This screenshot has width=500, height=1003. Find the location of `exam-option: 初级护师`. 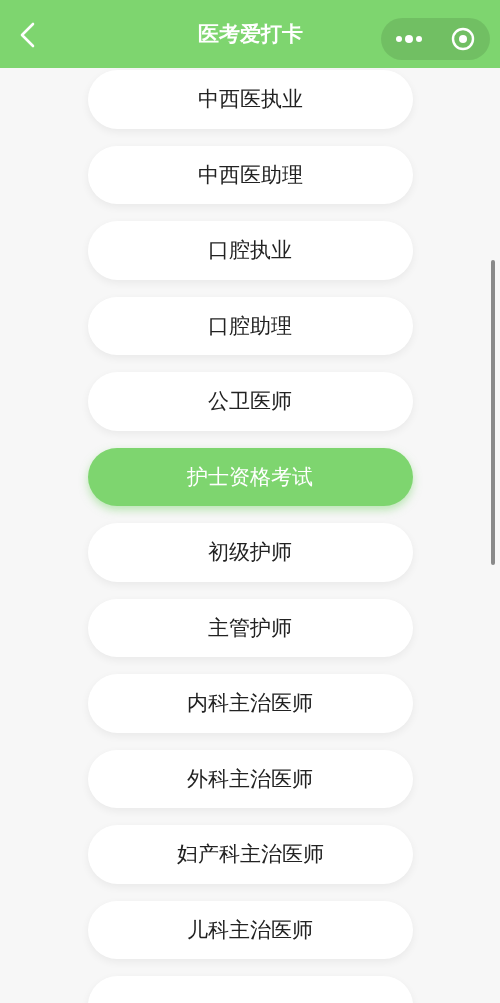

exam-option: 初级护师 is located at coordinates (250, 552).